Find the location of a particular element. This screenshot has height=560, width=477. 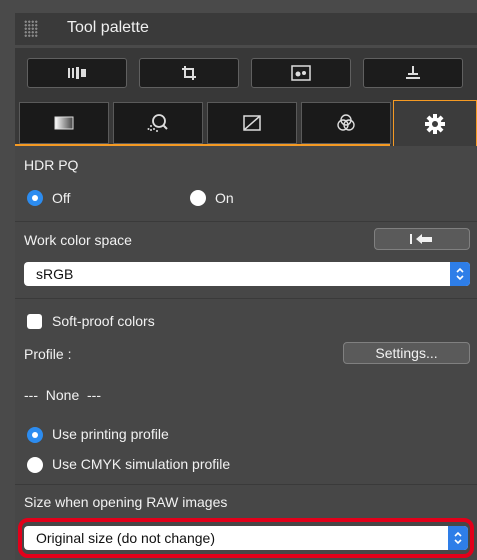

printing-profile-radio is located at coordinates (35, 435).